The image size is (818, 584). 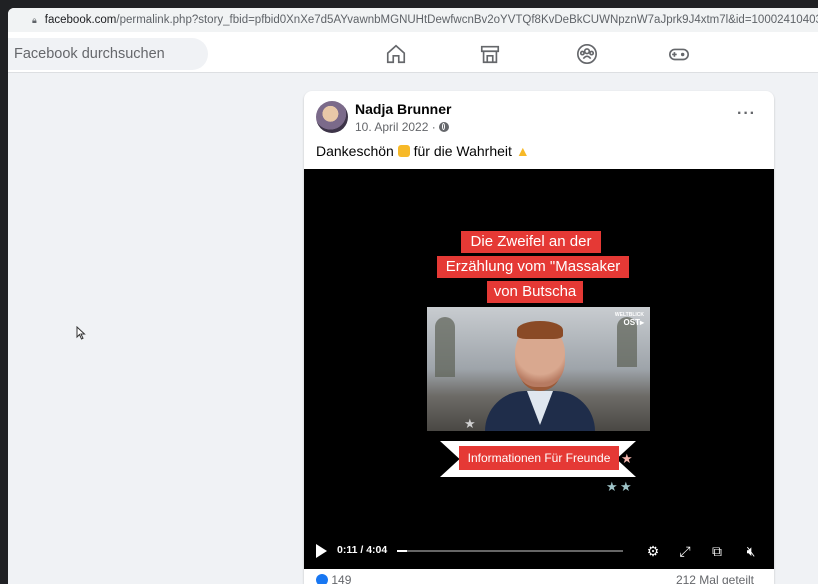 I want to click on search-input: Facebook durchsuchen, so click(x=108, y=54).